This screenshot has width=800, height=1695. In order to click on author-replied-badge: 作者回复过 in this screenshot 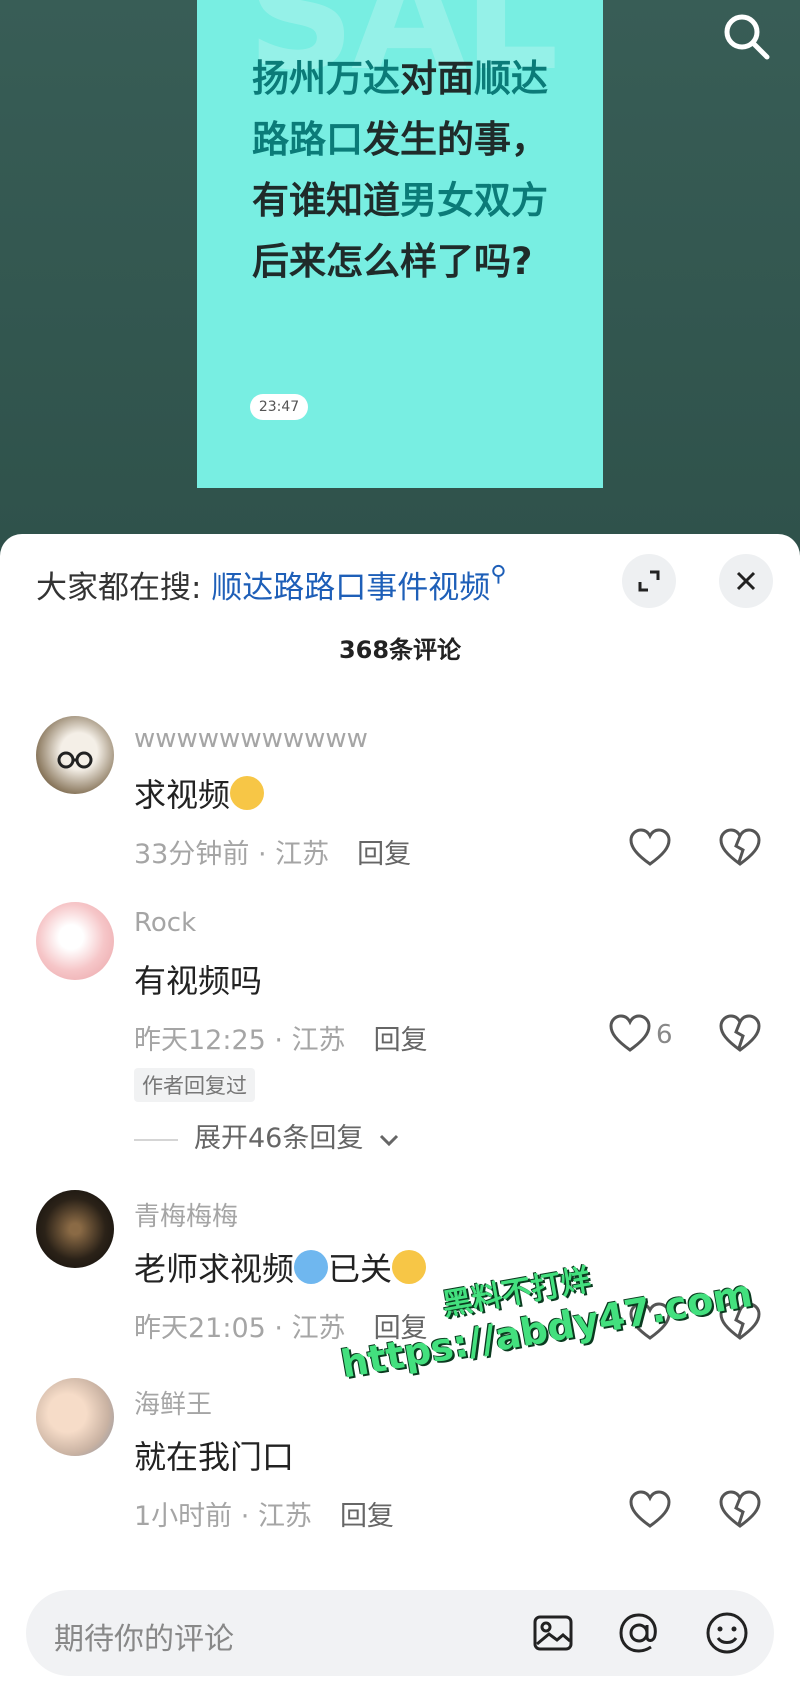, I will do `click(194, 1085)`.